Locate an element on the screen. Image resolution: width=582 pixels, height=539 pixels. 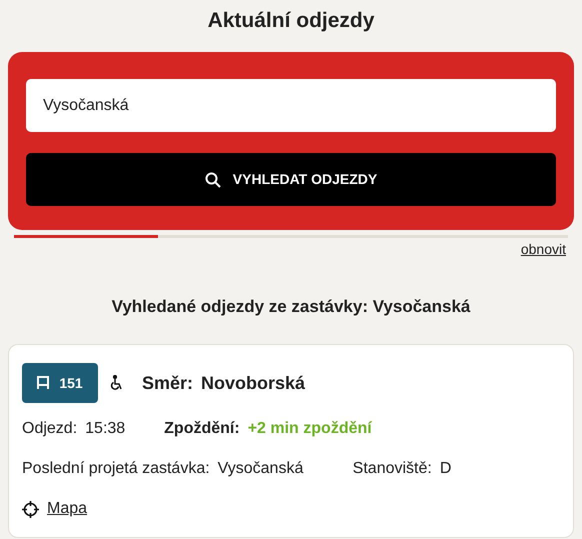
platform-label: Stanoviště: is located at coordinates (392, 469).